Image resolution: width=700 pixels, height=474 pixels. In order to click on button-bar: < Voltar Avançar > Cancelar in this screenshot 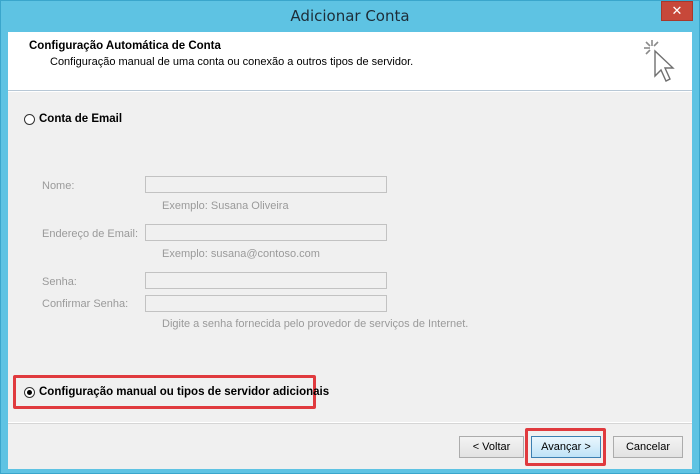, I will do `click(350, 446)`.